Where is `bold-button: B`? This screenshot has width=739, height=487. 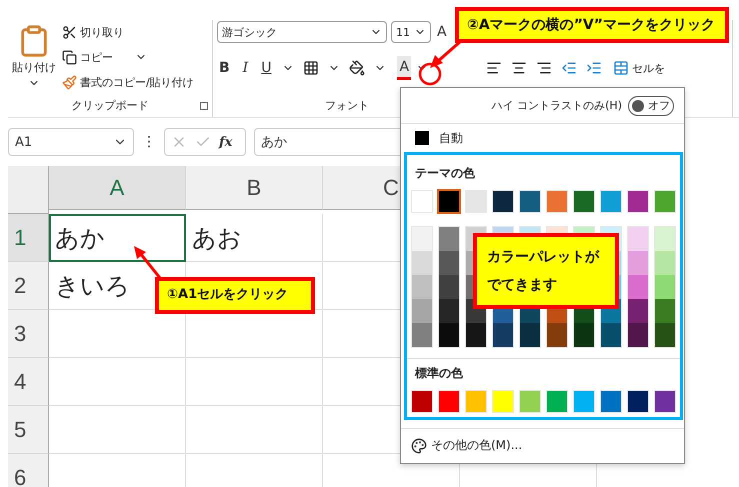 bold-button: B is located at coordinates (224, 68).